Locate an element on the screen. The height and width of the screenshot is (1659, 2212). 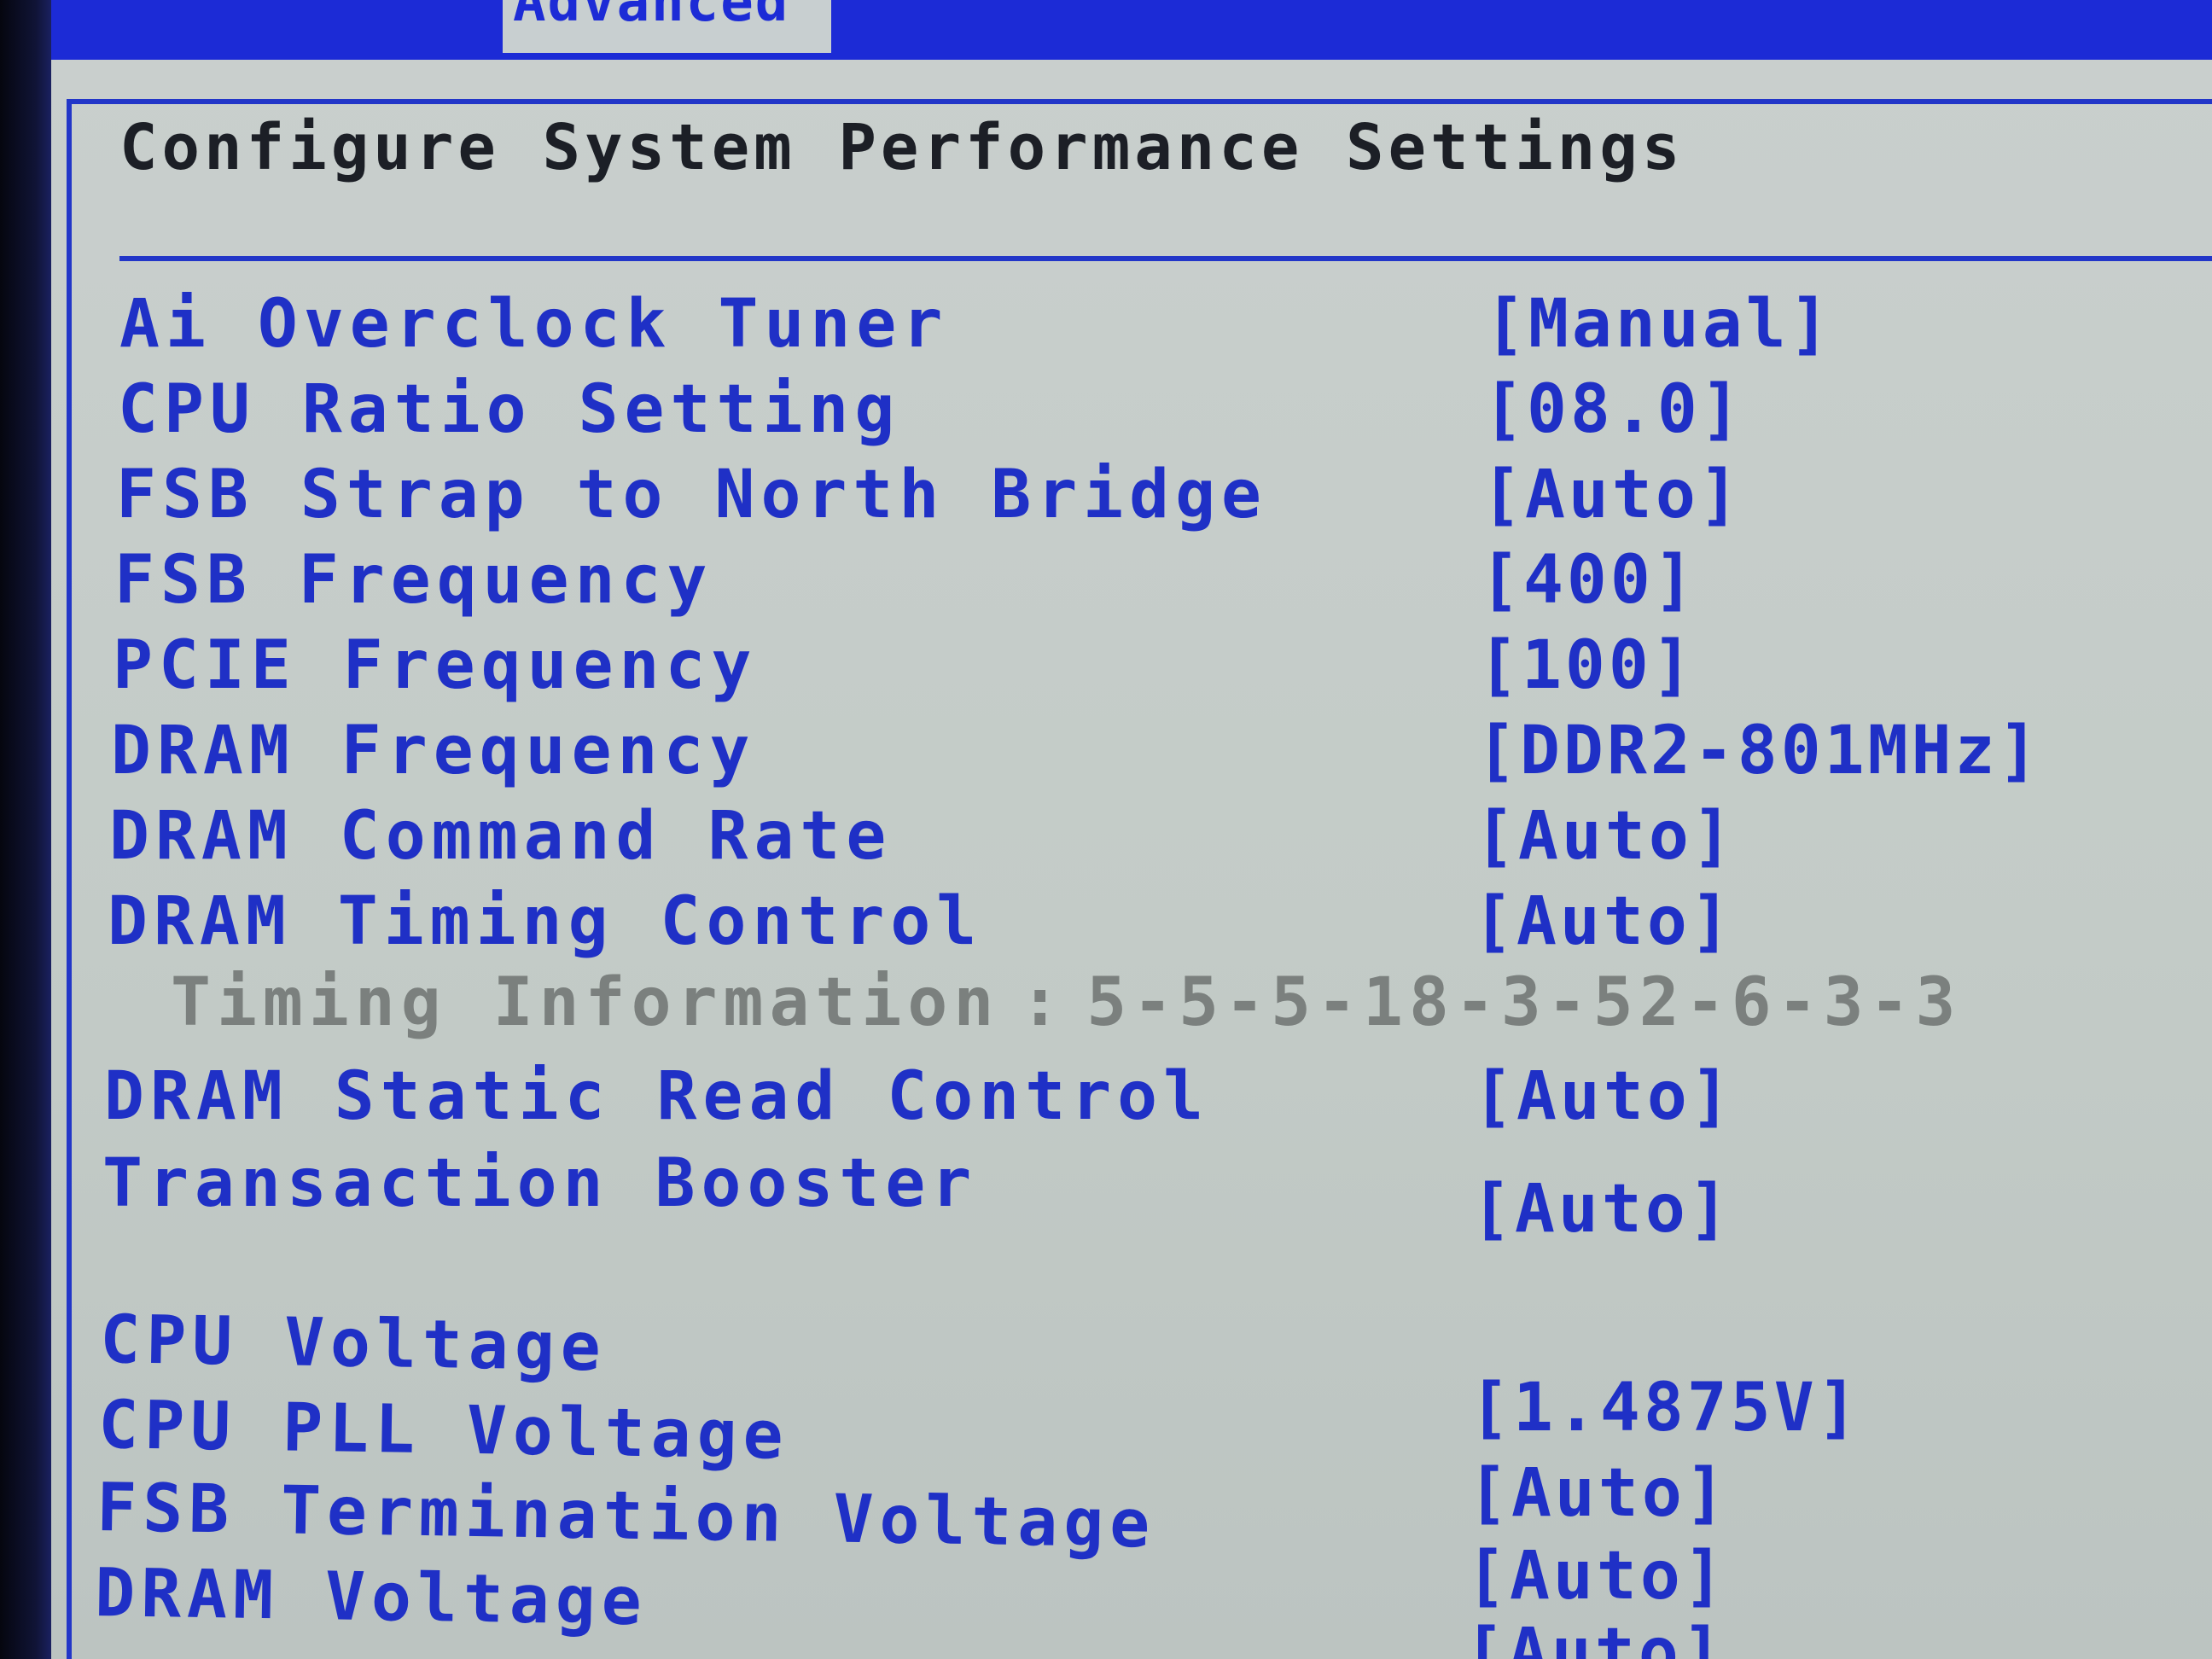
setting-label: DRAM Voltage is located at coordinates (371, 1598).